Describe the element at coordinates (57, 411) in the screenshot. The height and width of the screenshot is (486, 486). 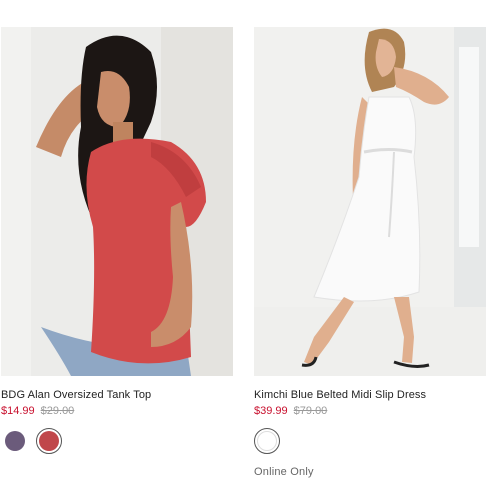
I see `original-price: $29.00` at that location.